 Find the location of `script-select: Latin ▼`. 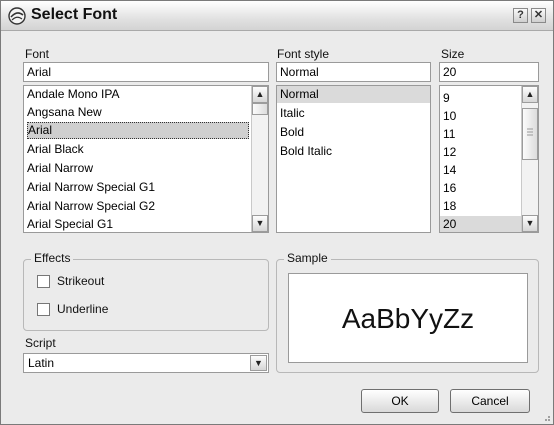

script-select: Latin ▼ is located at coordinates (146, 363).